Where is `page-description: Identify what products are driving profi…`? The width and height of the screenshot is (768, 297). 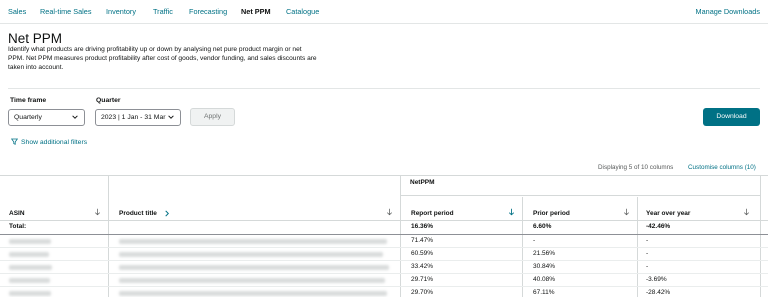
page-description: Identify what products are driving profi… is located at coordinates (162, 58).